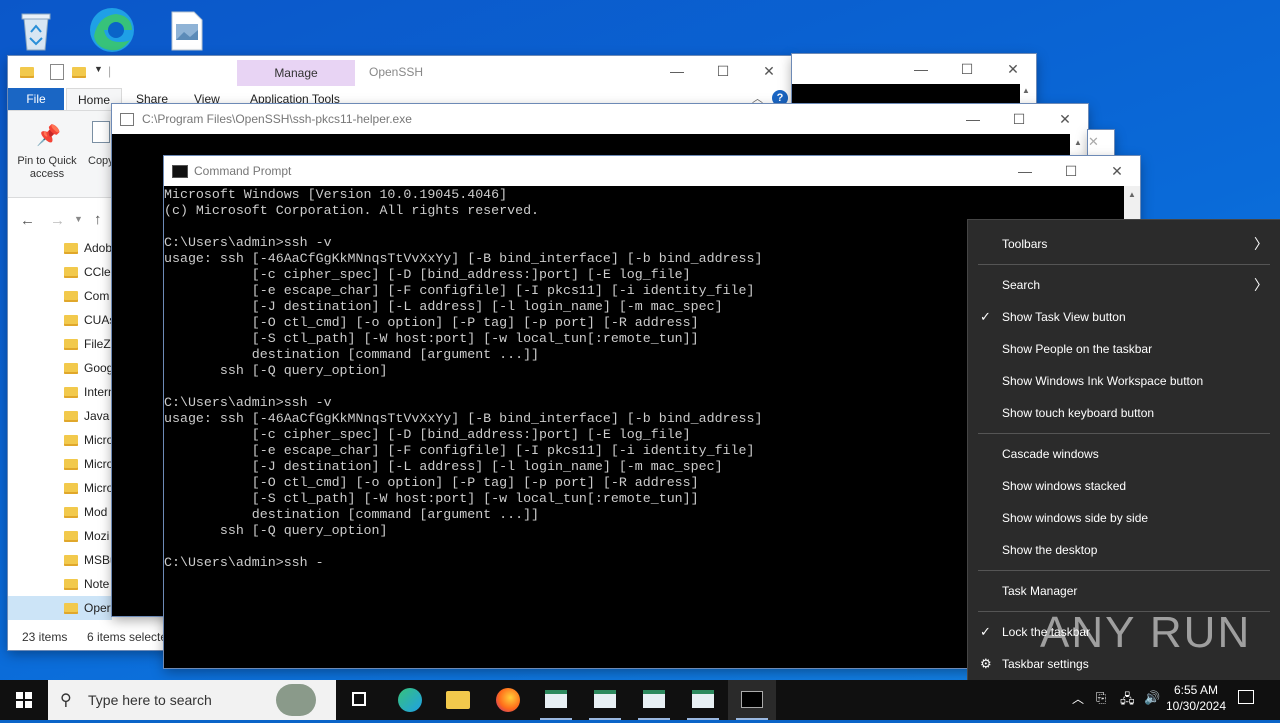 This screenshot has width=1280, height=723. I want to click on copy-button: Copy, so click(101, 161).